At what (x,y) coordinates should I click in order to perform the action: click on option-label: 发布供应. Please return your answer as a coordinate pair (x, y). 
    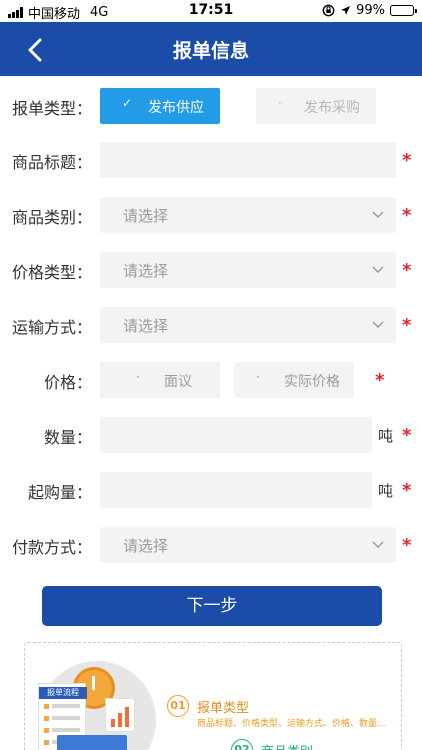
    Looking at the image, I should click on (176, 108).